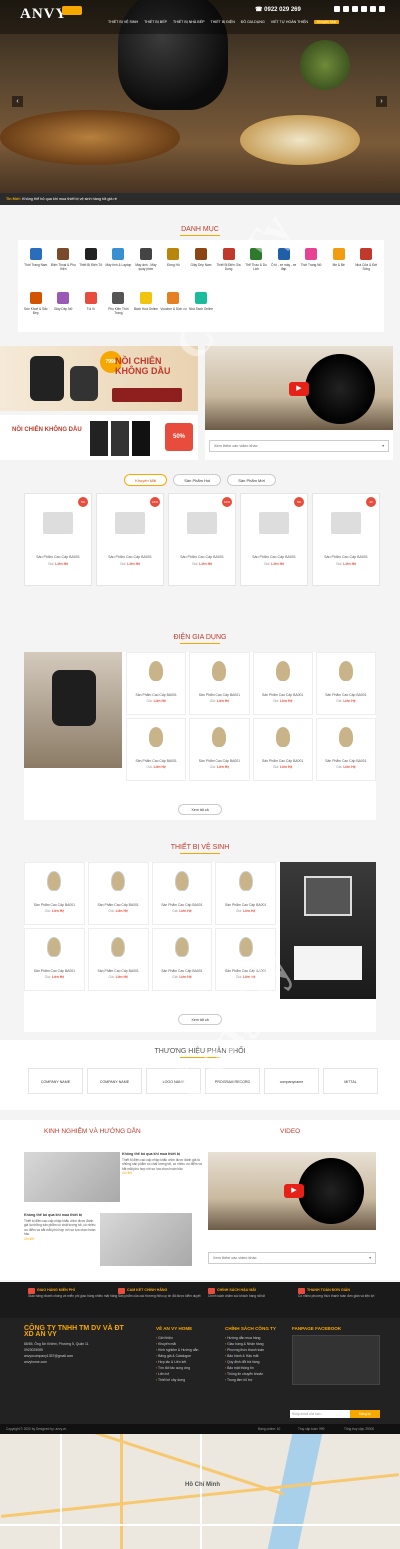  I want to click on google-icon, so click(355, 9).